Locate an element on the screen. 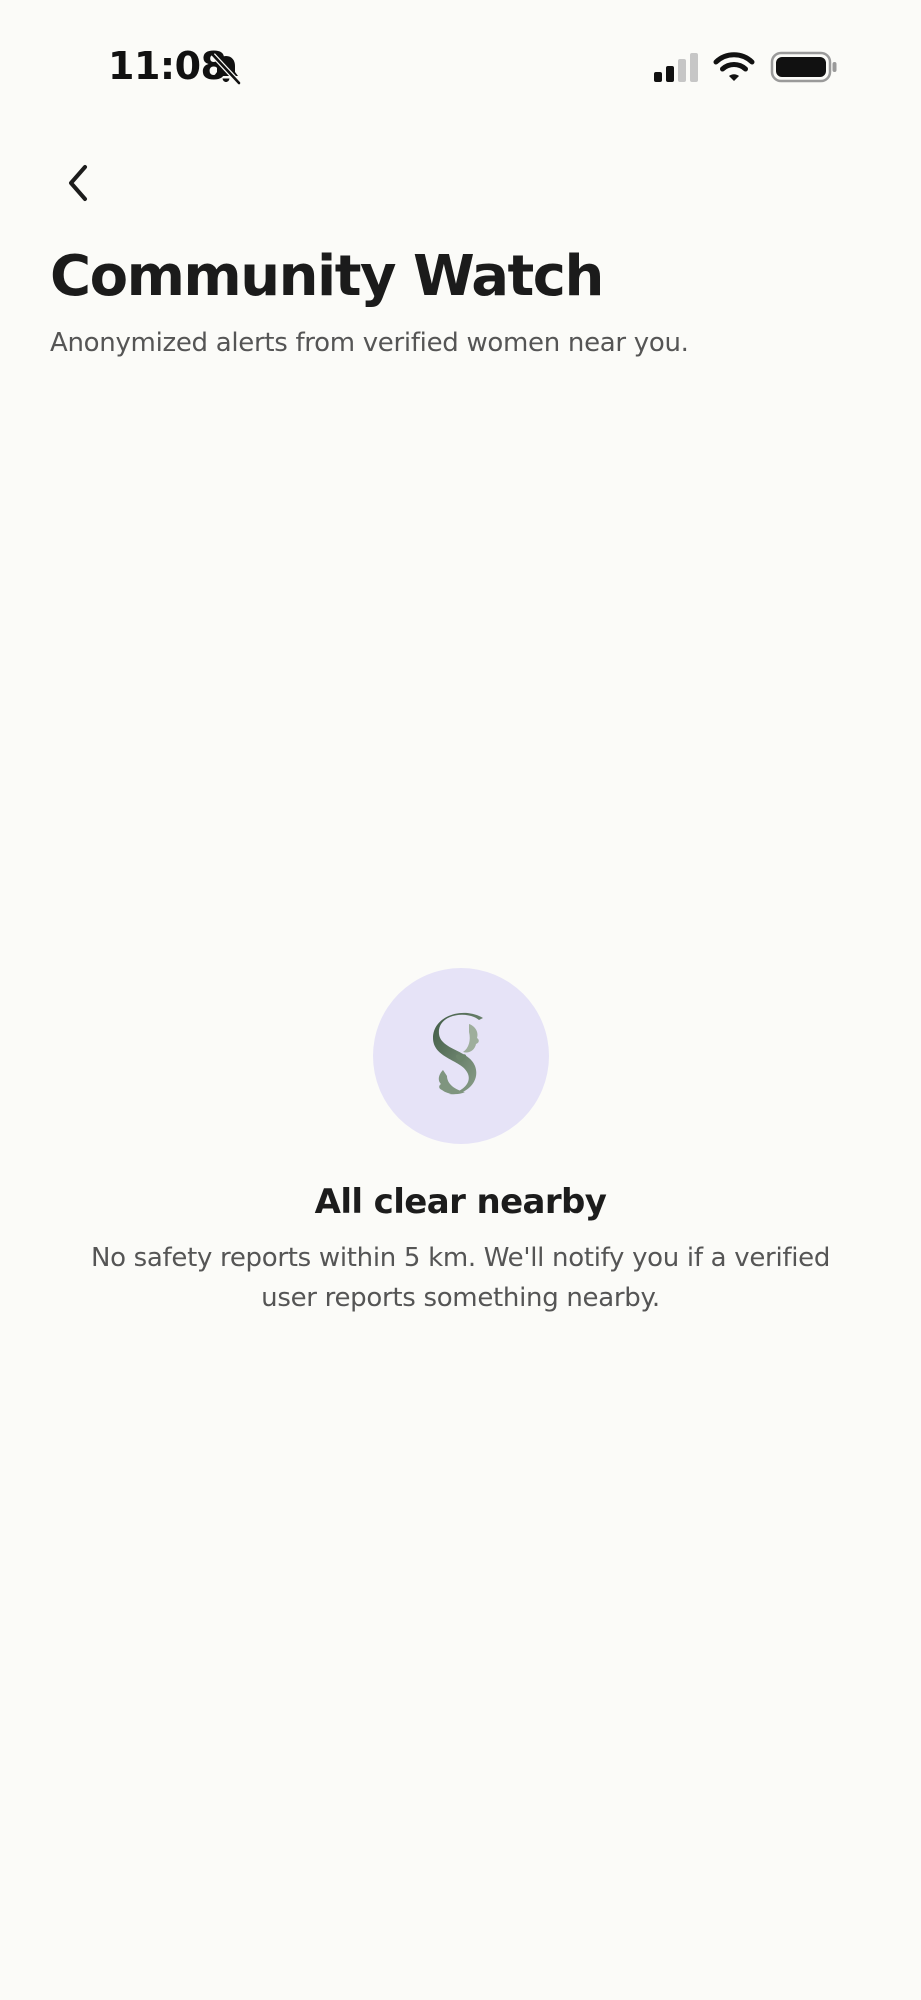 This screenshot has width=921, height=2000. status-bar: 11:08 is located at coordinates (460, 65).